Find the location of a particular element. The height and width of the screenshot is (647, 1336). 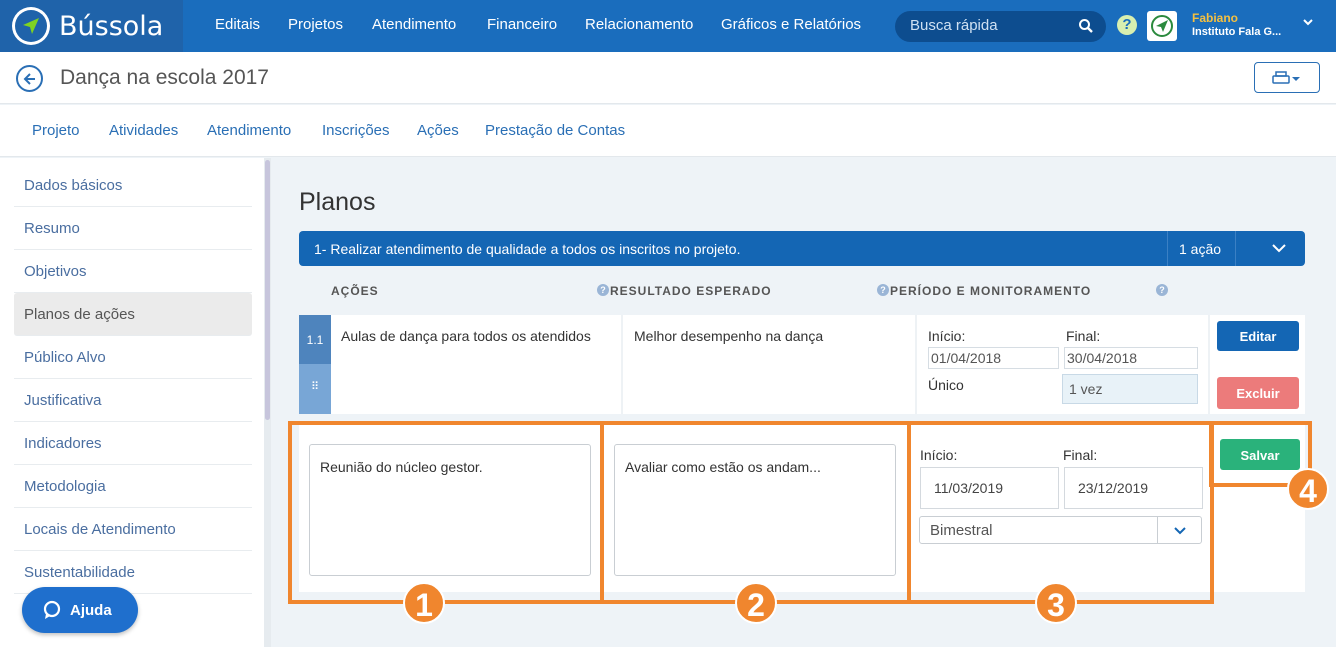

search-placeholder: Busca rápida is located at coordinates (954, 25).